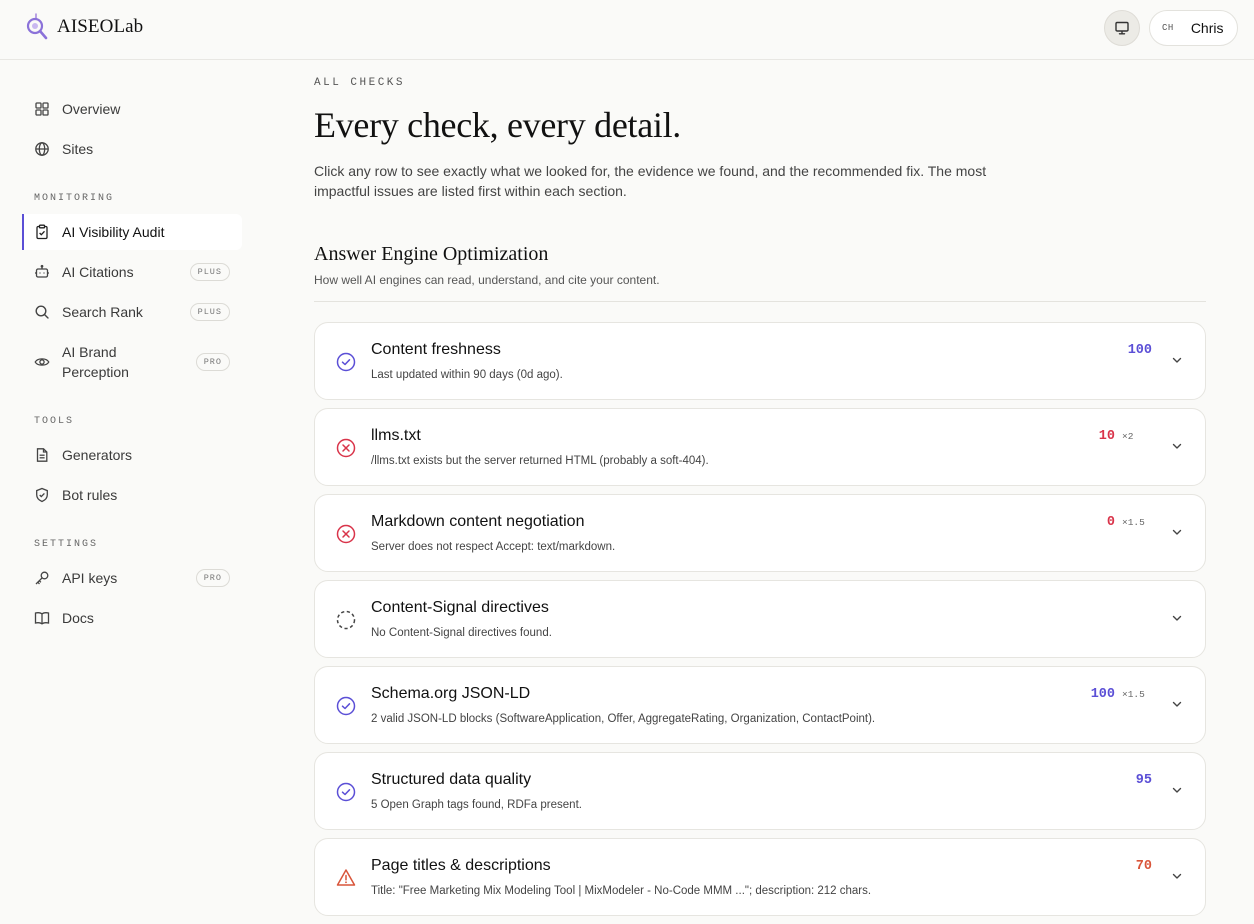 The image size is (1254, 924). I want to click on sidebar-item-ai-citations: AI Citations PLUS, so click(132, 272).